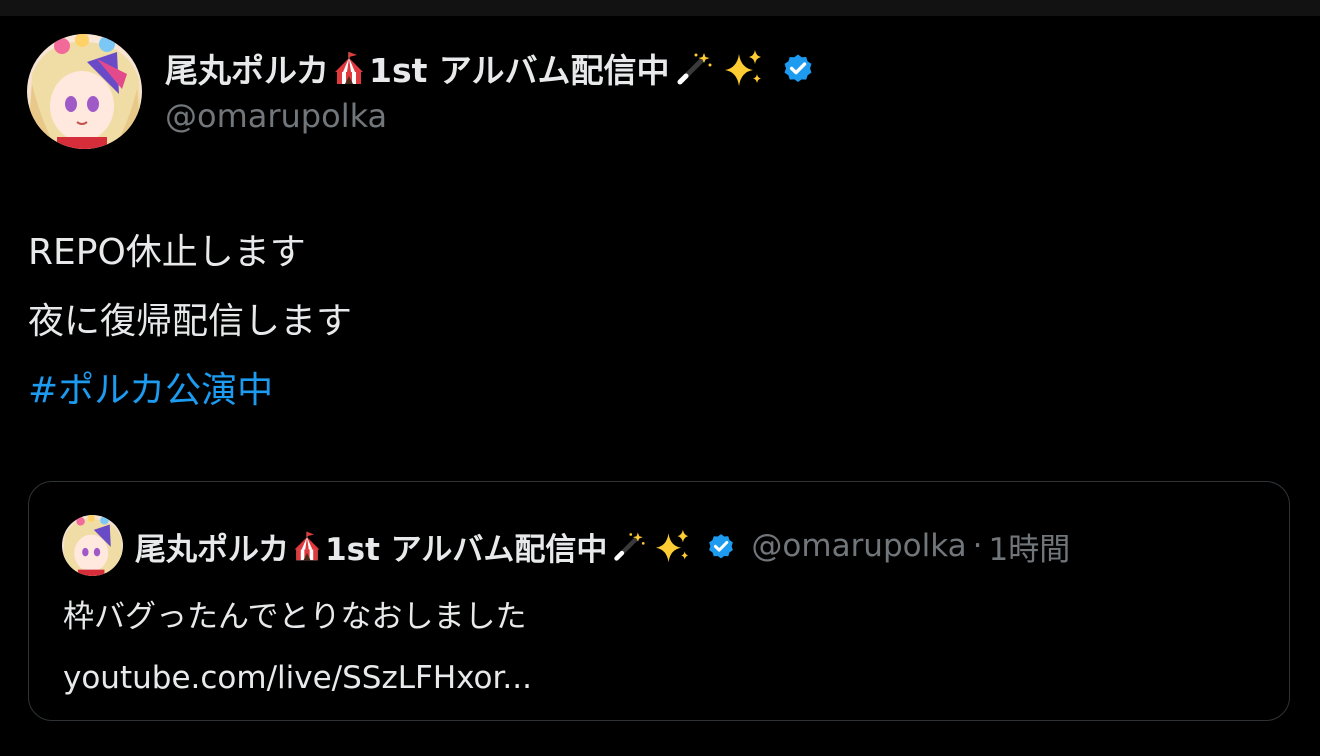 This screenshot has height=756, width=1320. Describe the element at coordinates (92, 545) in the screenshot. I see `quoted-author-avatar` at that location.